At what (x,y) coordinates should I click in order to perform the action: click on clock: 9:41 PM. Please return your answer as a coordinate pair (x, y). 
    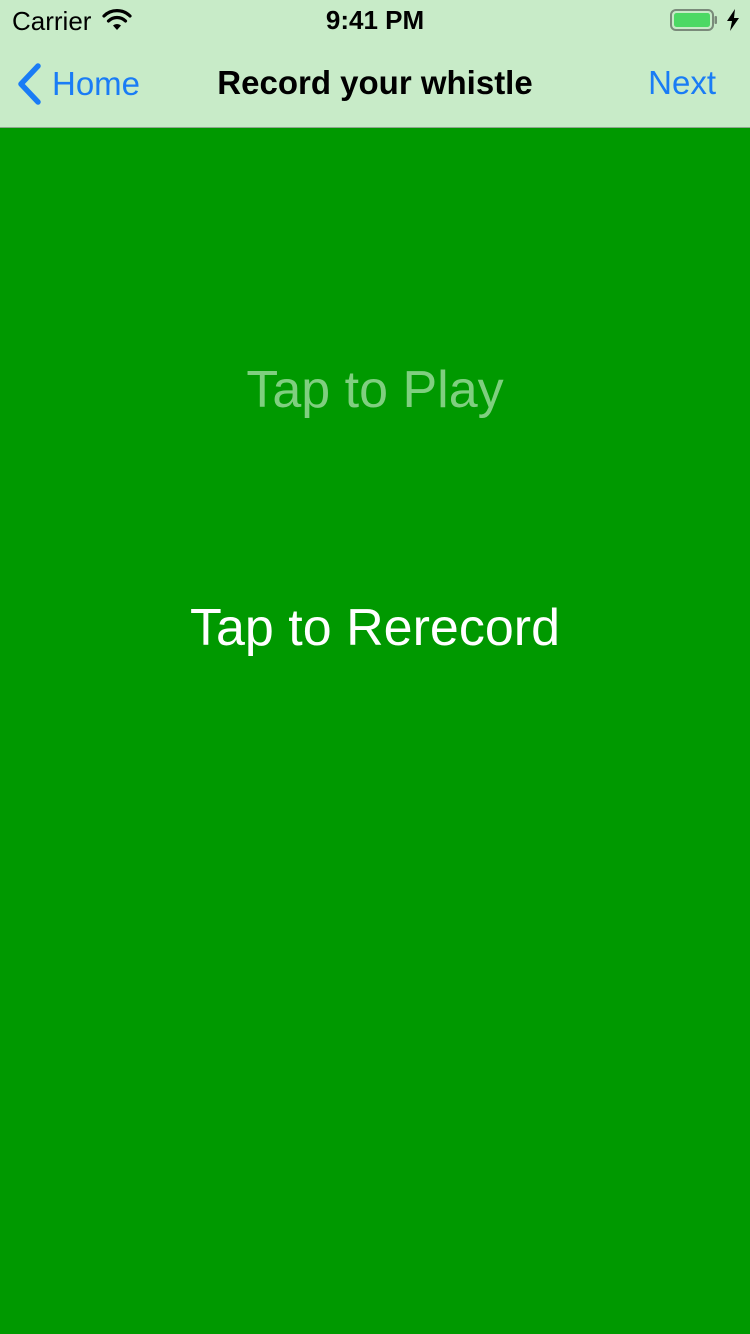
    Looking at the image, I should click on (375, 20).